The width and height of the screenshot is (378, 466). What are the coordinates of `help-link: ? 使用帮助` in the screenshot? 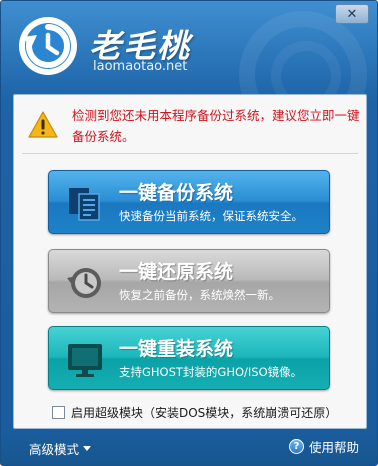 It's located at (324, 446).